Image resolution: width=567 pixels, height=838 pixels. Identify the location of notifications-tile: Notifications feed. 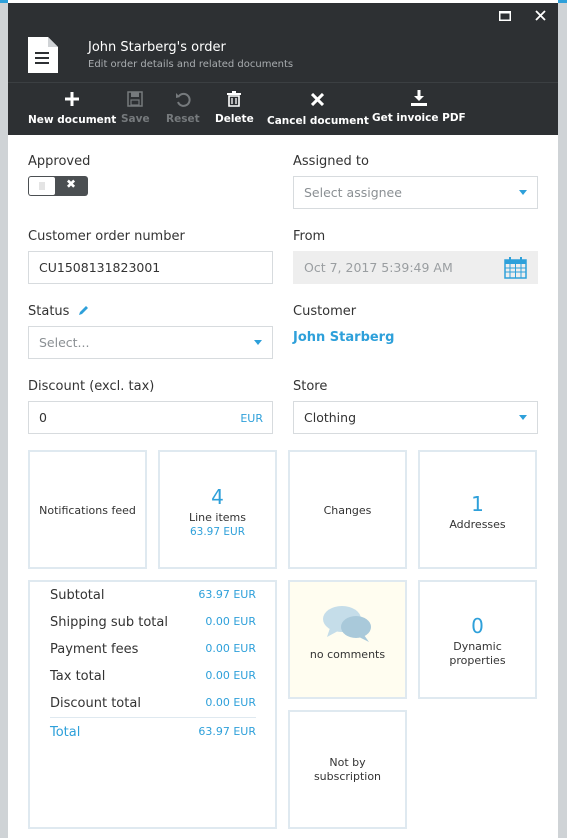
(87, 509).